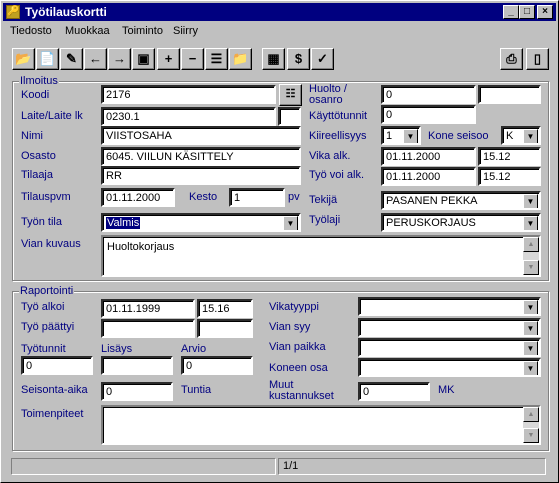 Image resolution: width=559 pixels, height=483 pixels. I want to click on exit-icon: ▯, so click(537, 59).